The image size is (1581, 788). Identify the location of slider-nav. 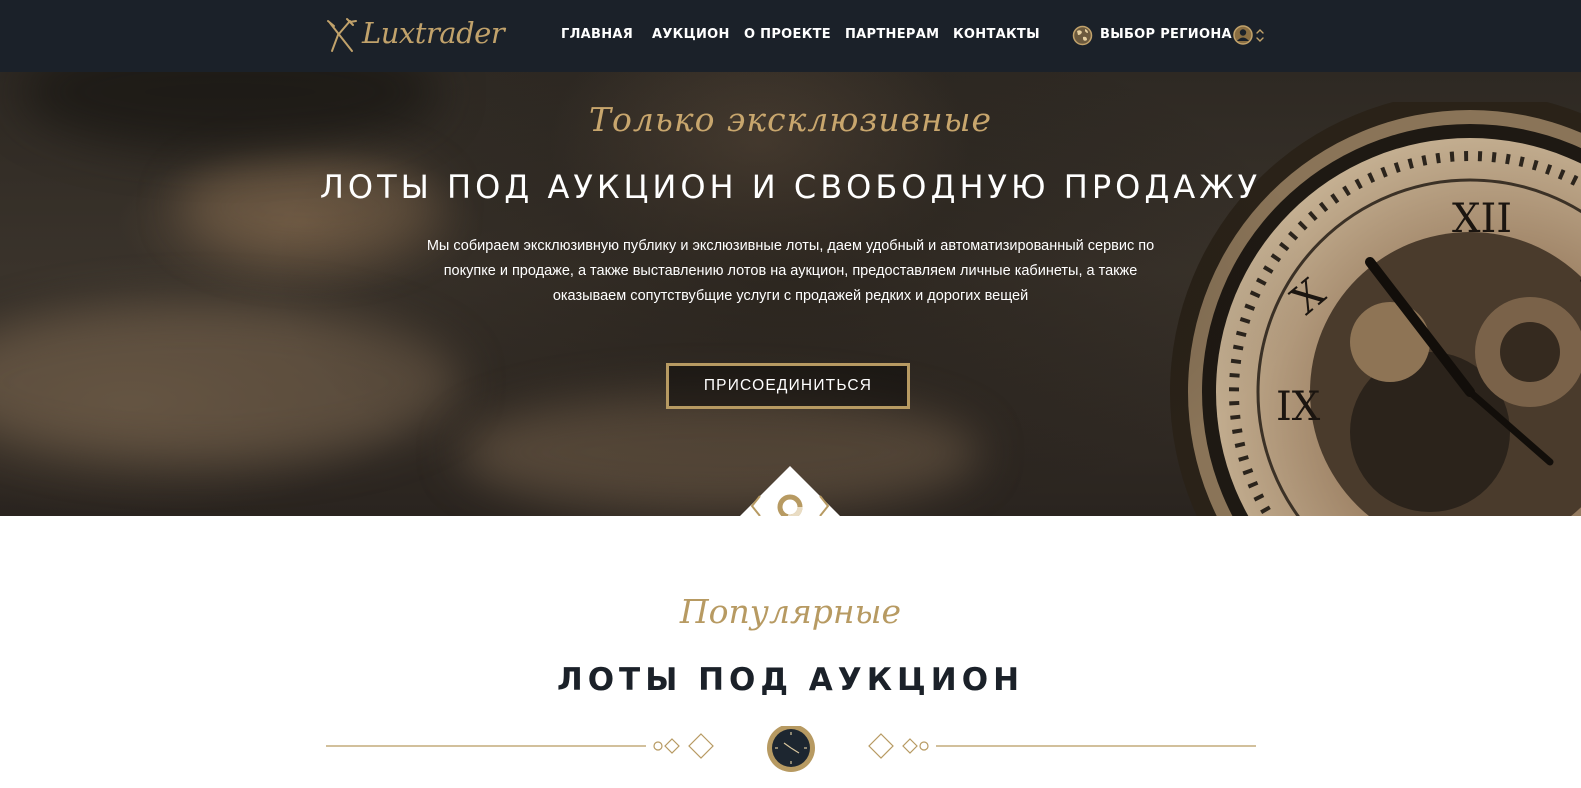
(790, 491).